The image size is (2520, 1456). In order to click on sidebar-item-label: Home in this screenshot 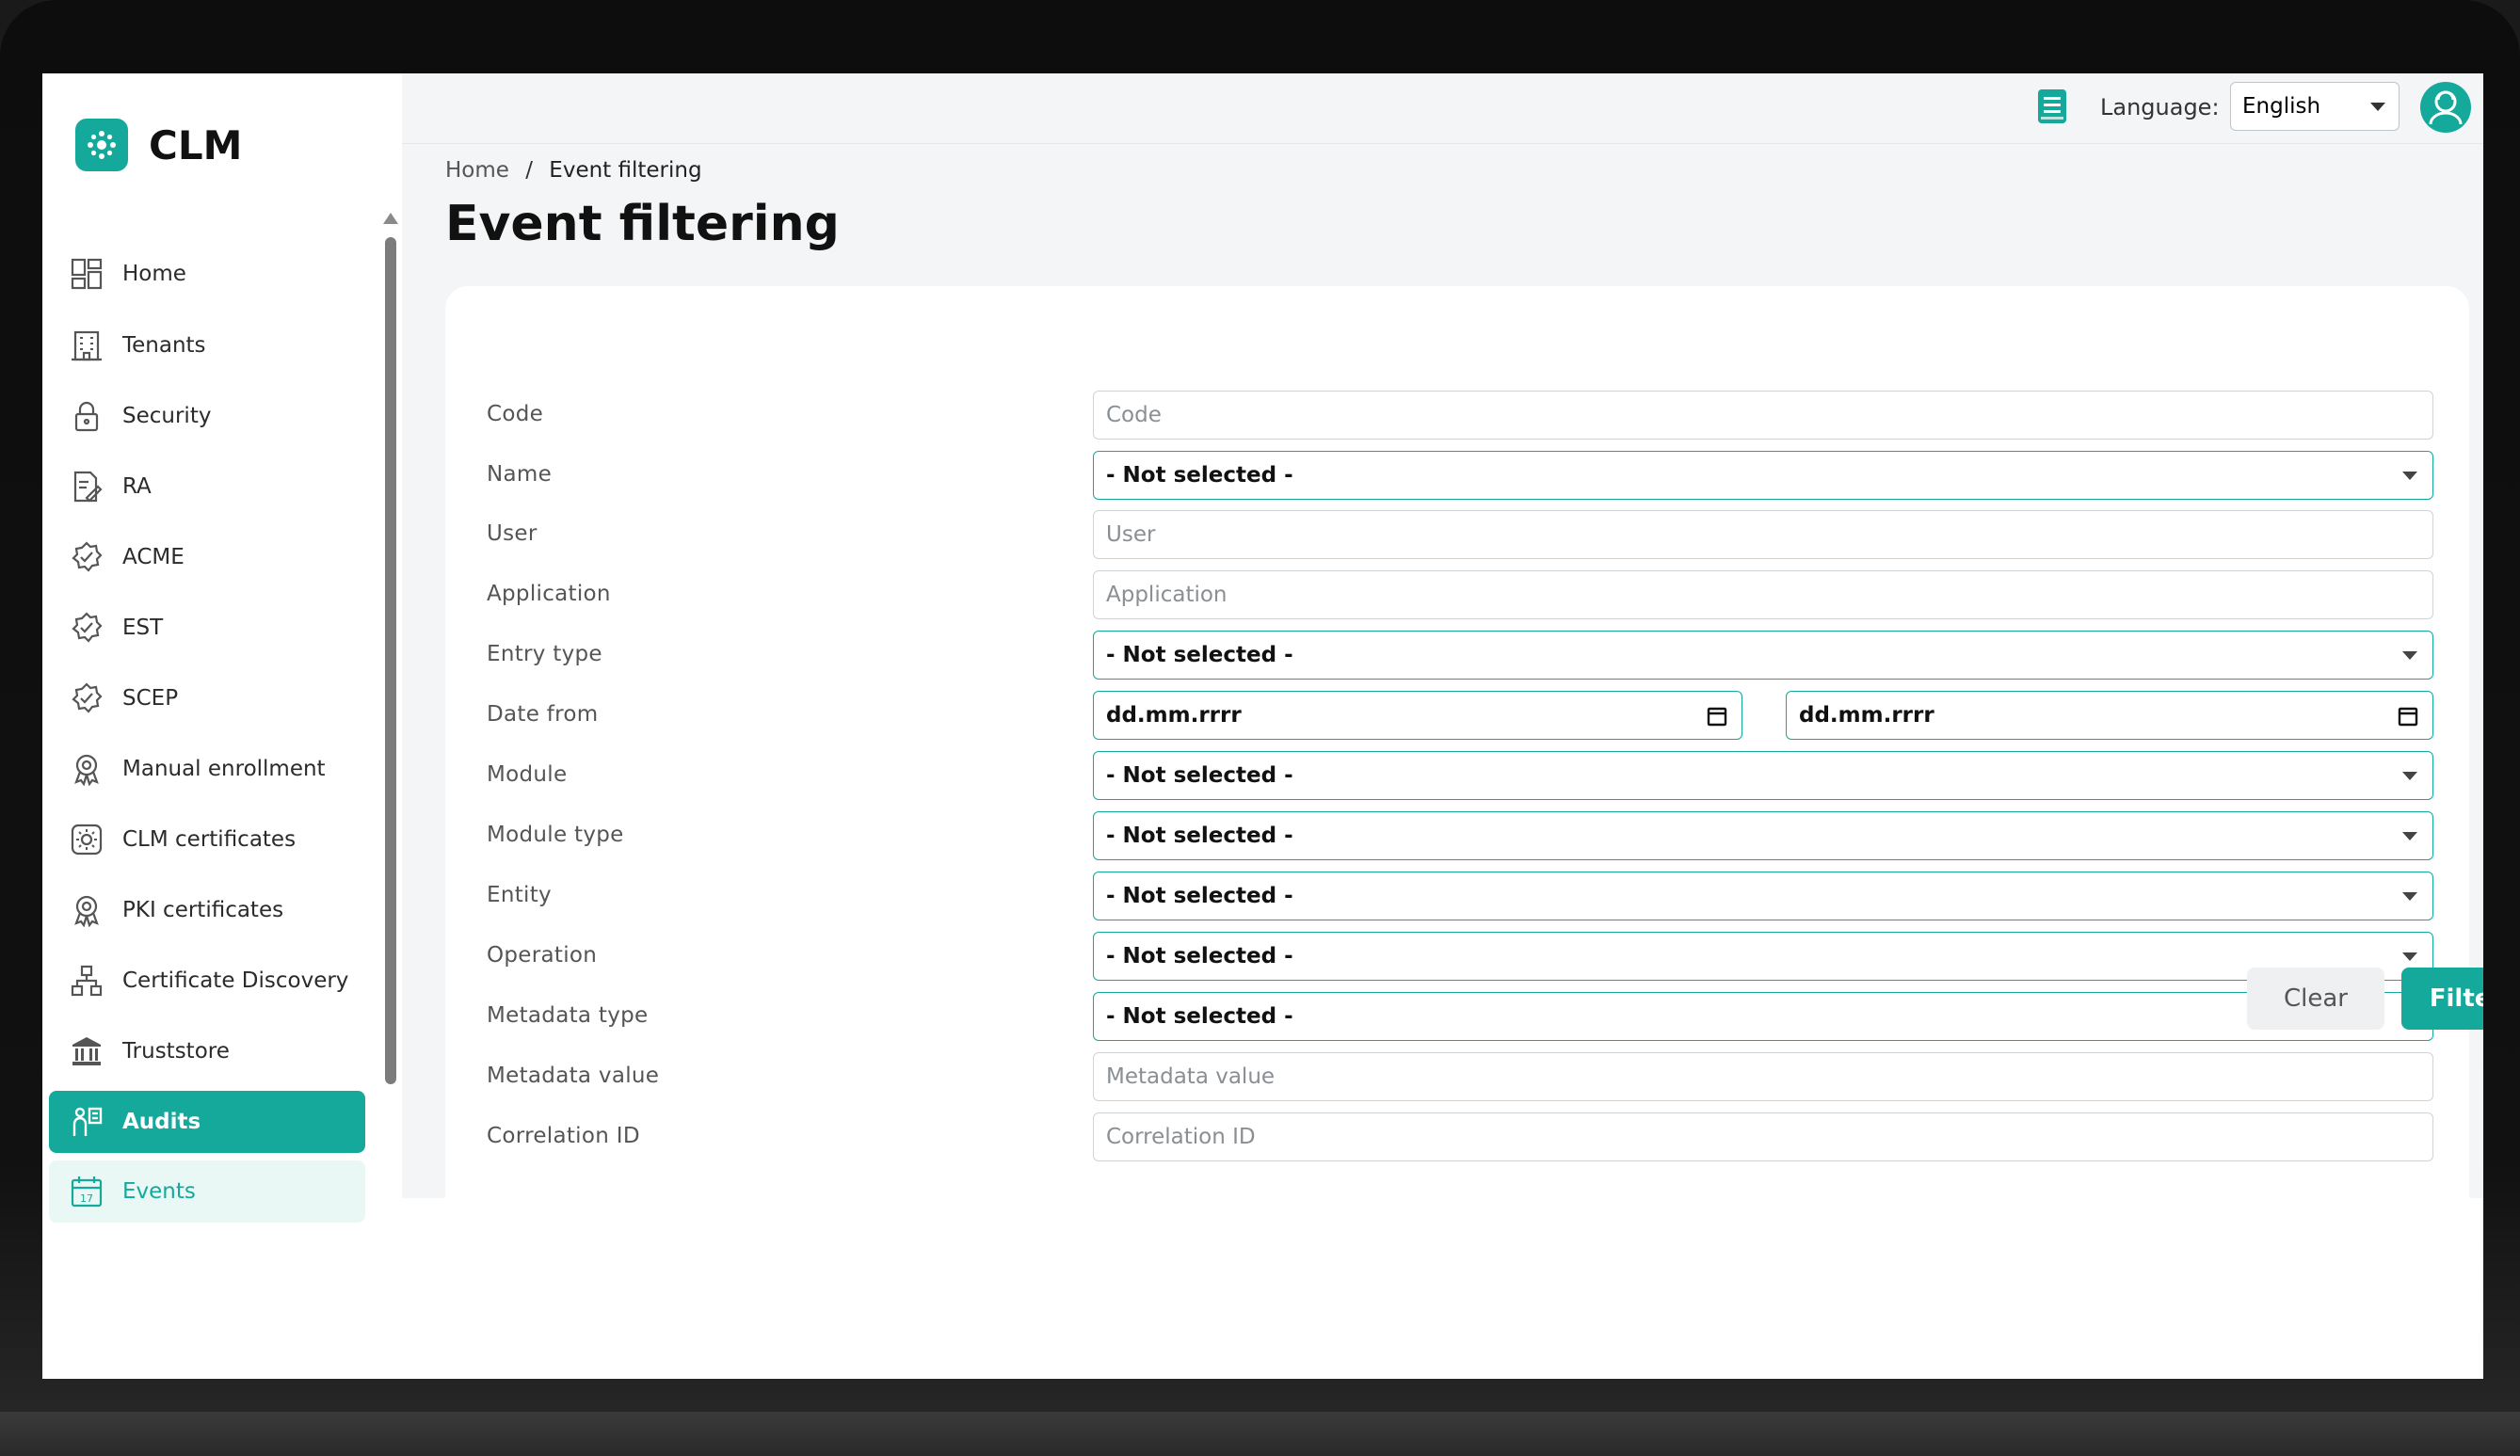, I will do `click(154, 274)`.